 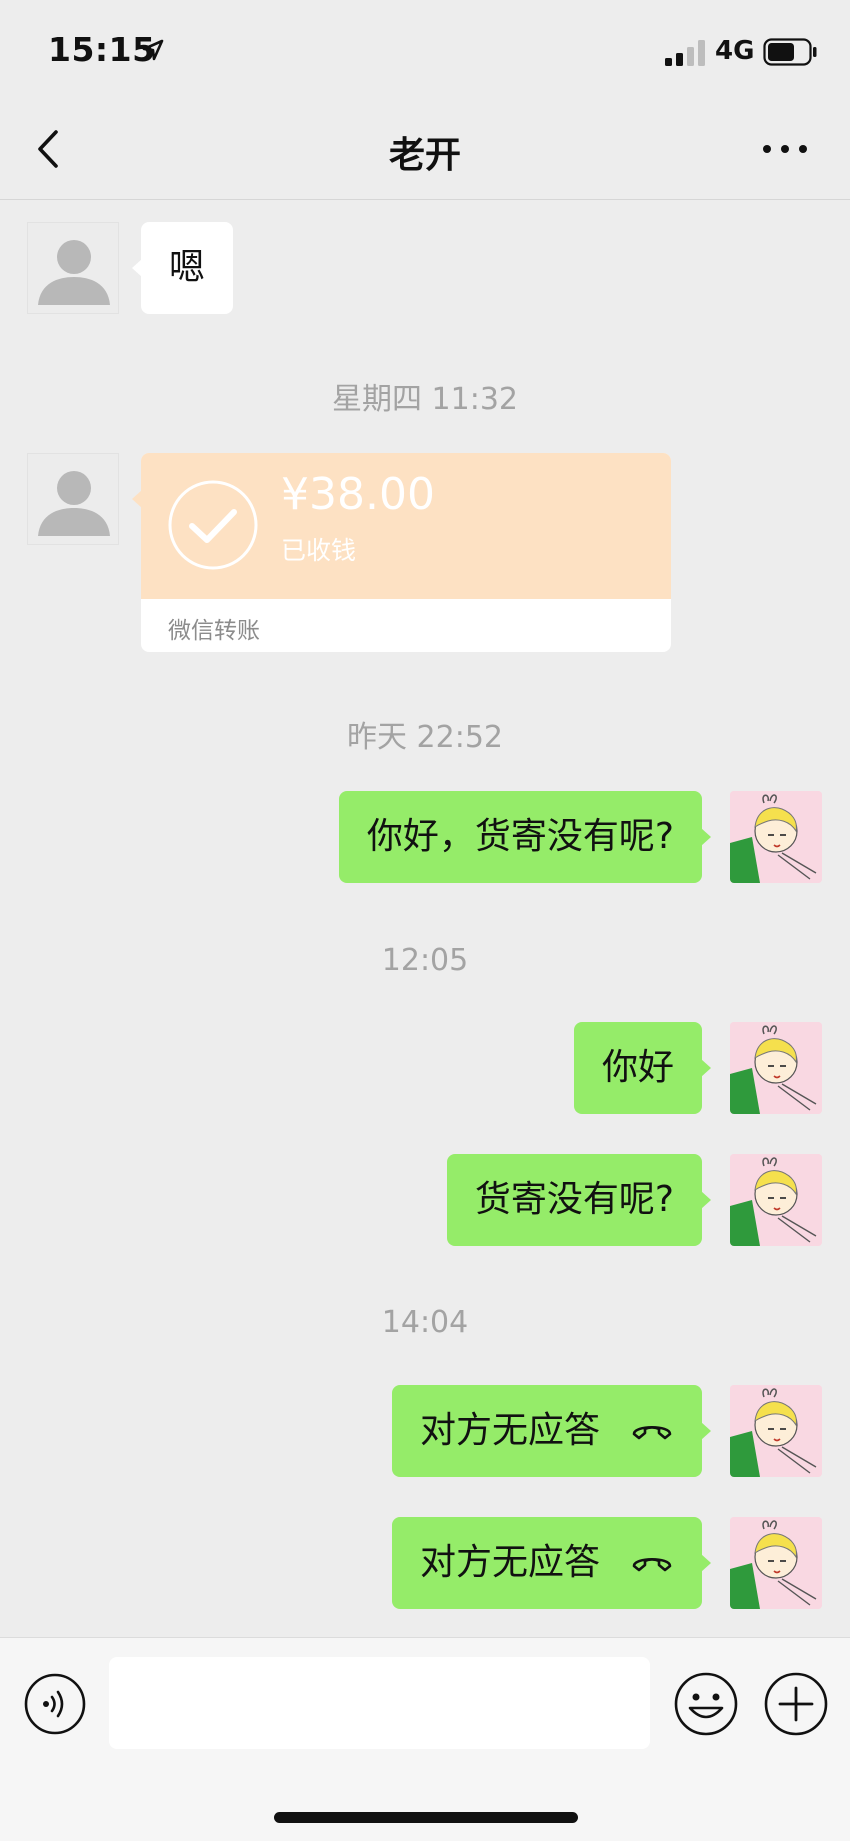 What do you see at coordinates (406, 526) in the screenshot?
I see `transfer-card-top: ¥38.00 已收钱` at bounding box center [406, 526].